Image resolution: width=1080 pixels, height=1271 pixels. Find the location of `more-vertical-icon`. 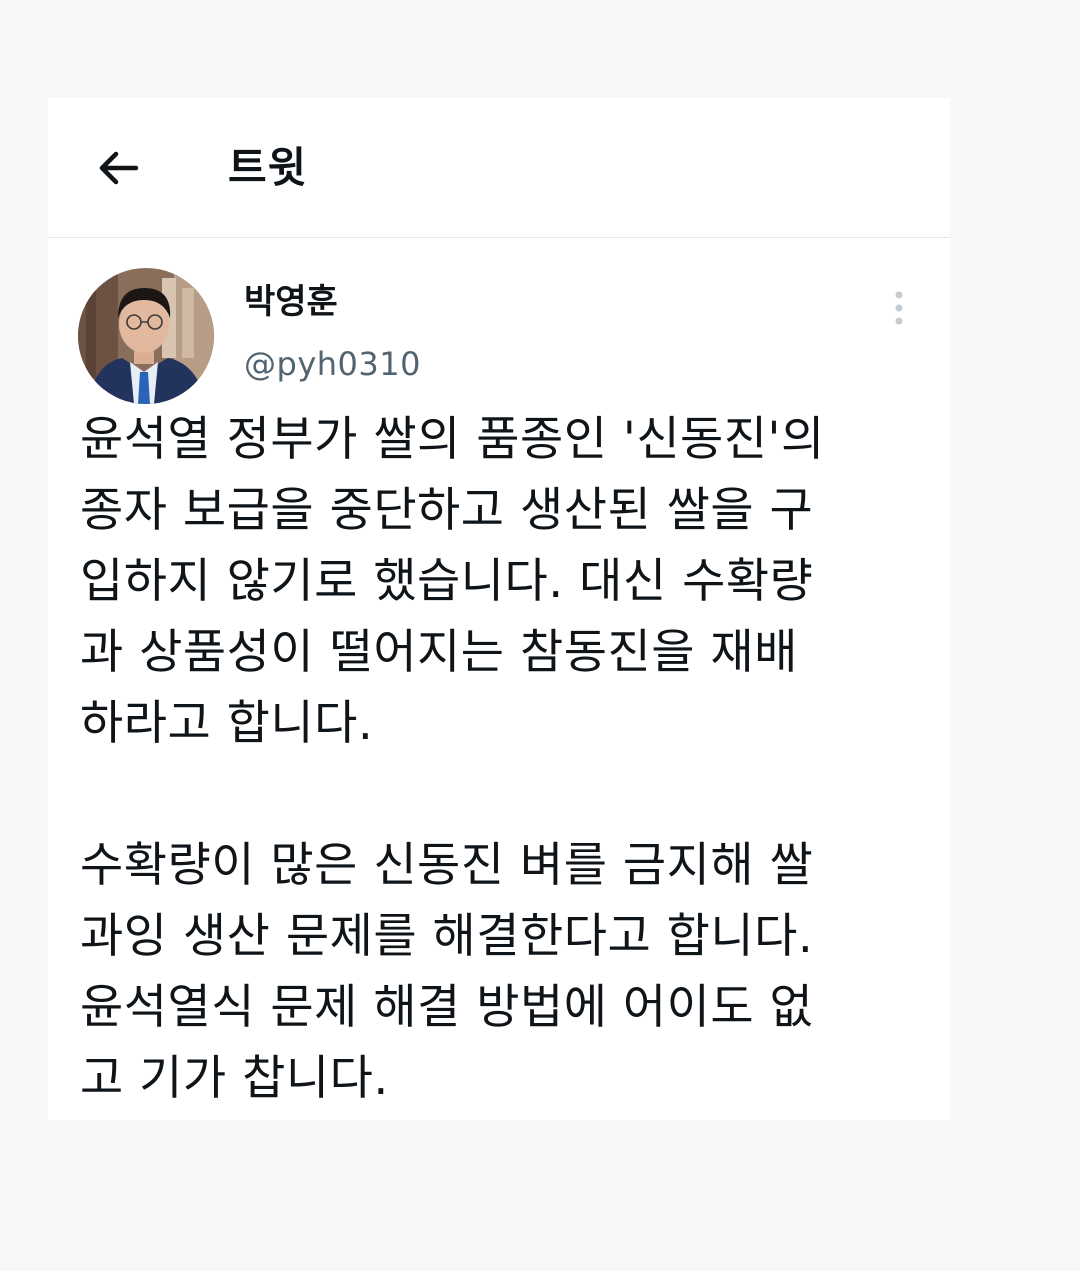

more-vertical-icon is located at coordinates (899, 308).